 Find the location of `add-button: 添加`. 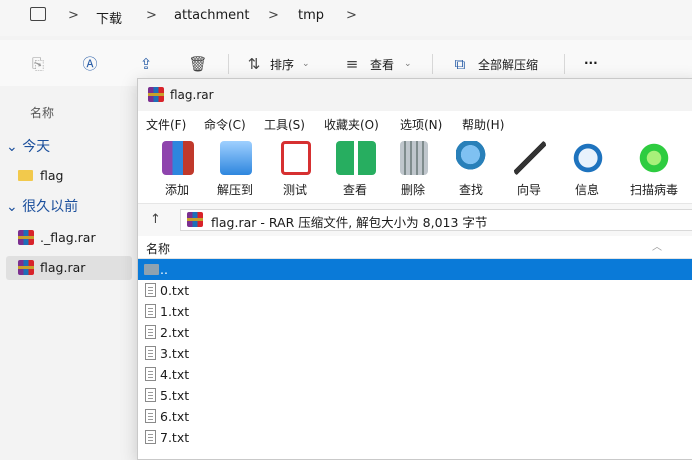

add-button: 添加 is located at coordinates (177, 170).